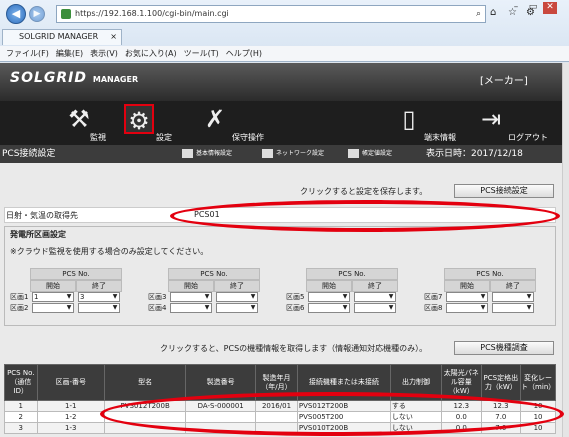 The width and height of the screenshot is (569, 437). Describe the element at coordinates (113, 37) in the screenshot. I see `close-tab-icon: ×` at that location.